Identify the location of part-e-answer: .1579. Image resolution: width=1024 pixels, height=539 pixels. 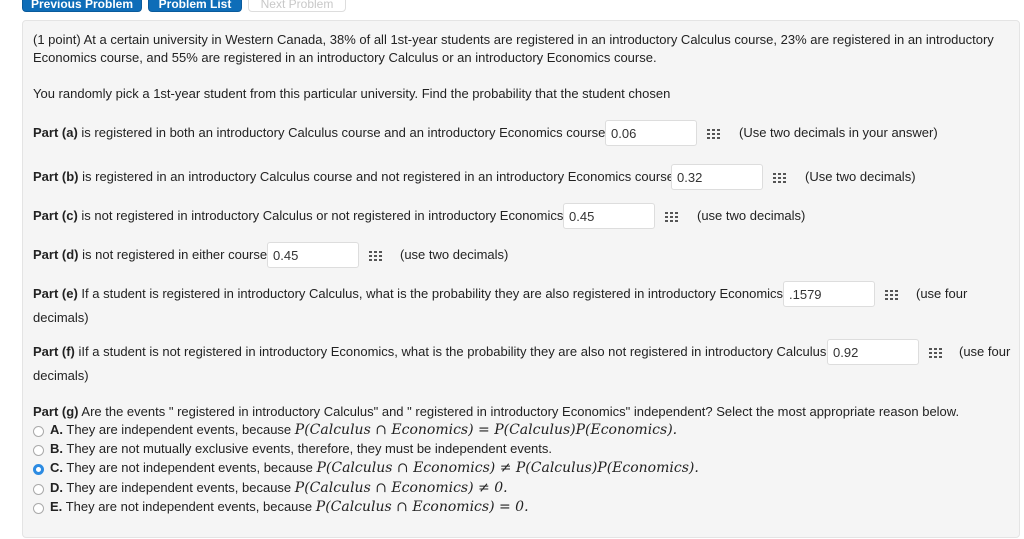
(805, 294).